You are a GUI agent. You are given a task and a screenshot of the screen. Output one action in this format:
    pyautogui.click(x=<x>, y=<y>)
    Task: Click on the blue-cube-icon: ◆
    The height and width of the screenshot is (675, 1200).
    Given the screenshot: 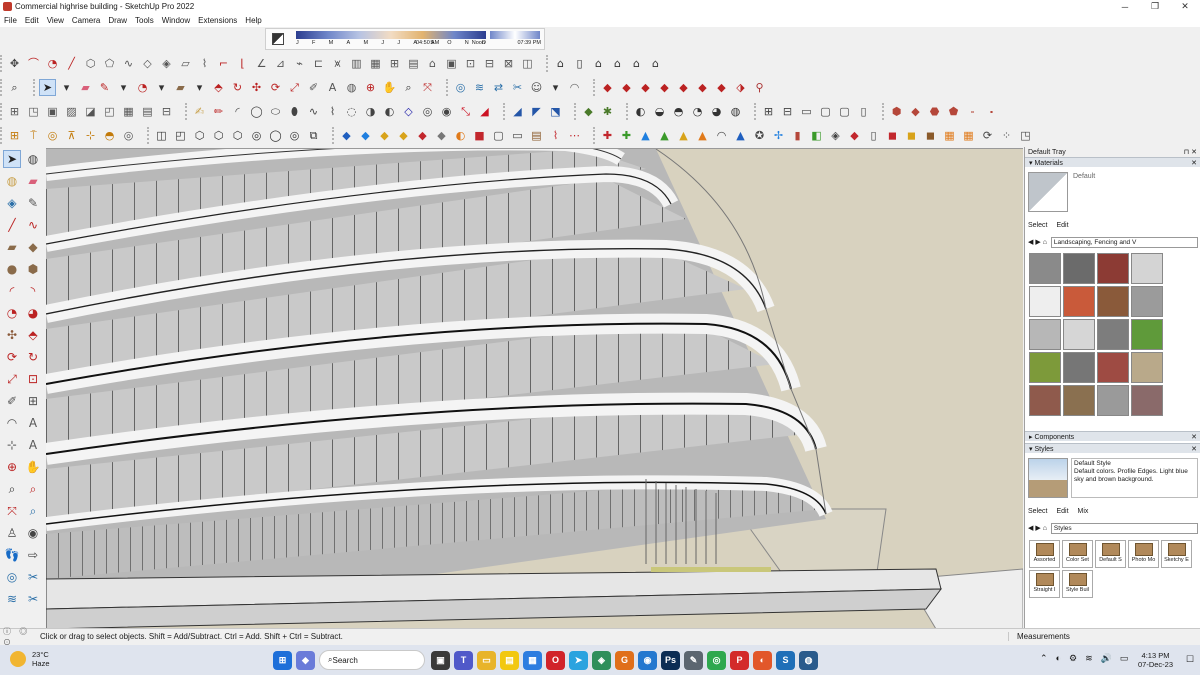 What is the action you would take?
    pyautogui.click(x=365, y=135)
    